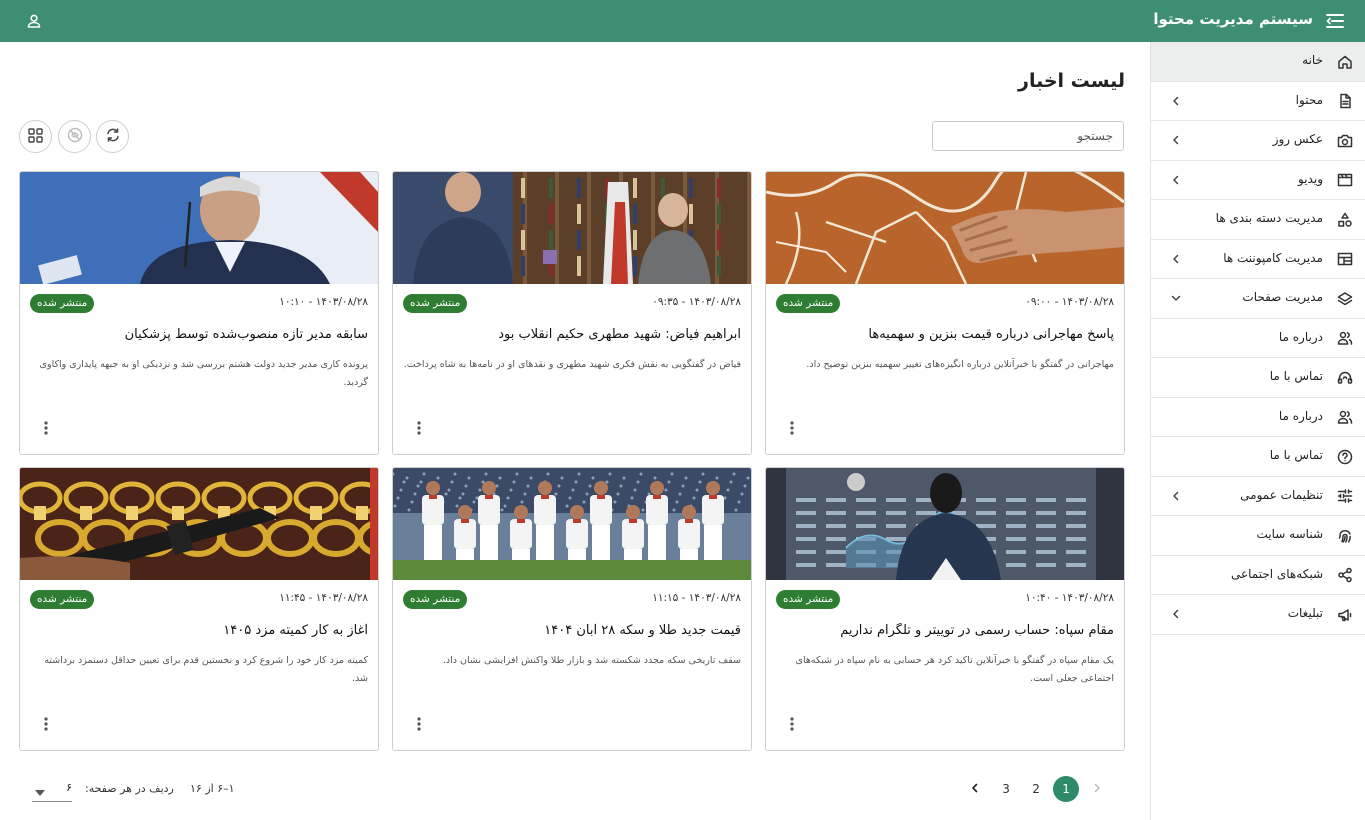 This screenshot has height=820, width=1365. Describe the element at coordinates (323, 598) in the screenshot. I see `card-date: ۱۴۰۳/۰۸/۲۸ - ۱۱:۴۵` at that location.